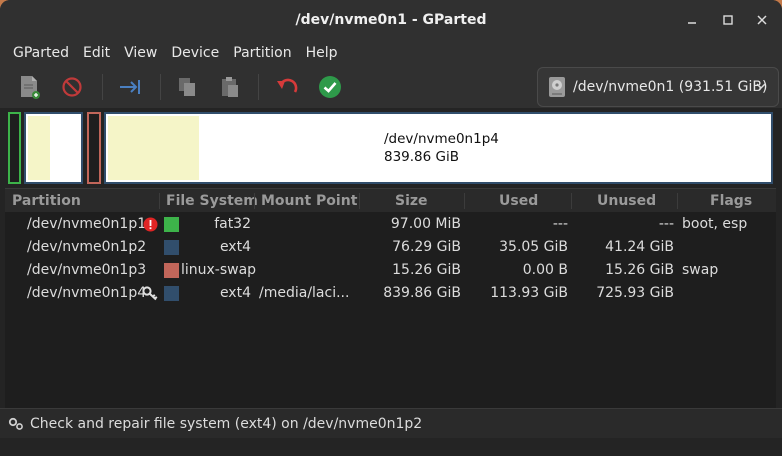  What do you see at coordinates (425, 224) in the screenshot?
I see `cell-size: 97.00 MiB` at bounding box center [425, 224].